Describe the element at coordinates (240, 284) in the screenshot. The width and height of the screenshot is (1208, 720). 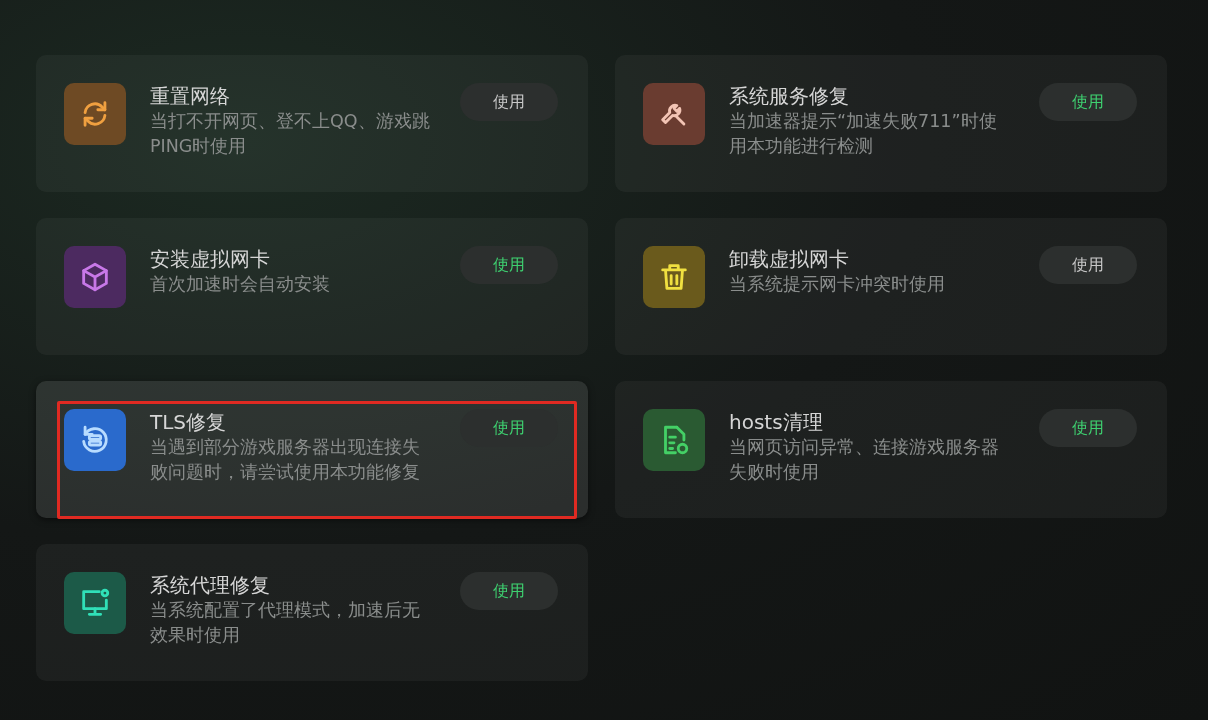
I see `tool-description: 首次加速时会自动安装` at that location.